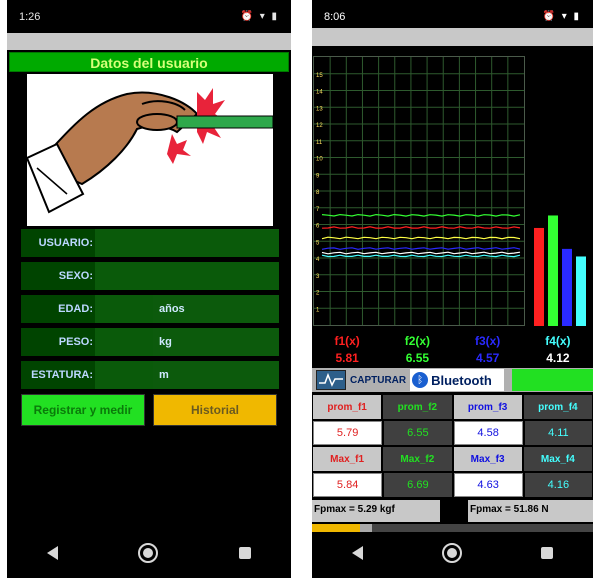  I want to click on bluetooth-icon: ᛒ, so click(420, 380).